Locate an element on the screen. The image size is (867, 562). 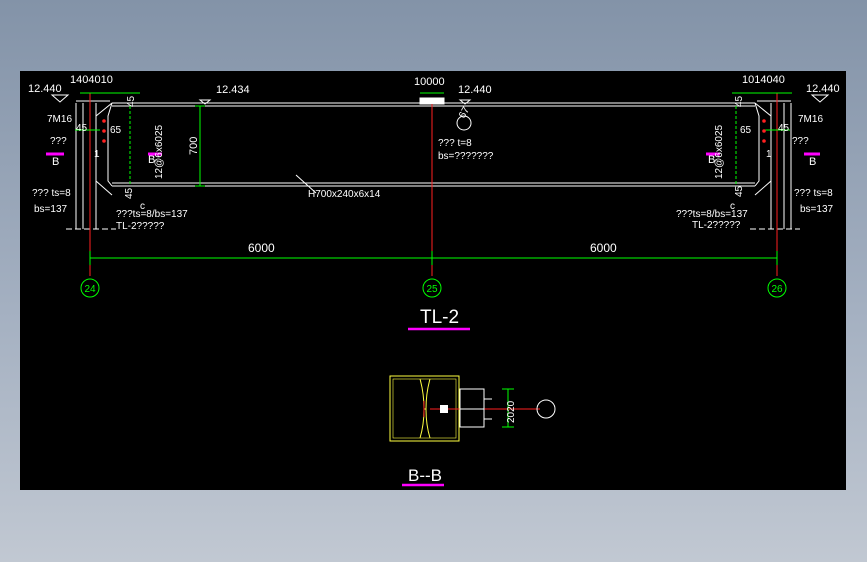
ref-label-right: TL-2????? is located at coordinates (716, 225).